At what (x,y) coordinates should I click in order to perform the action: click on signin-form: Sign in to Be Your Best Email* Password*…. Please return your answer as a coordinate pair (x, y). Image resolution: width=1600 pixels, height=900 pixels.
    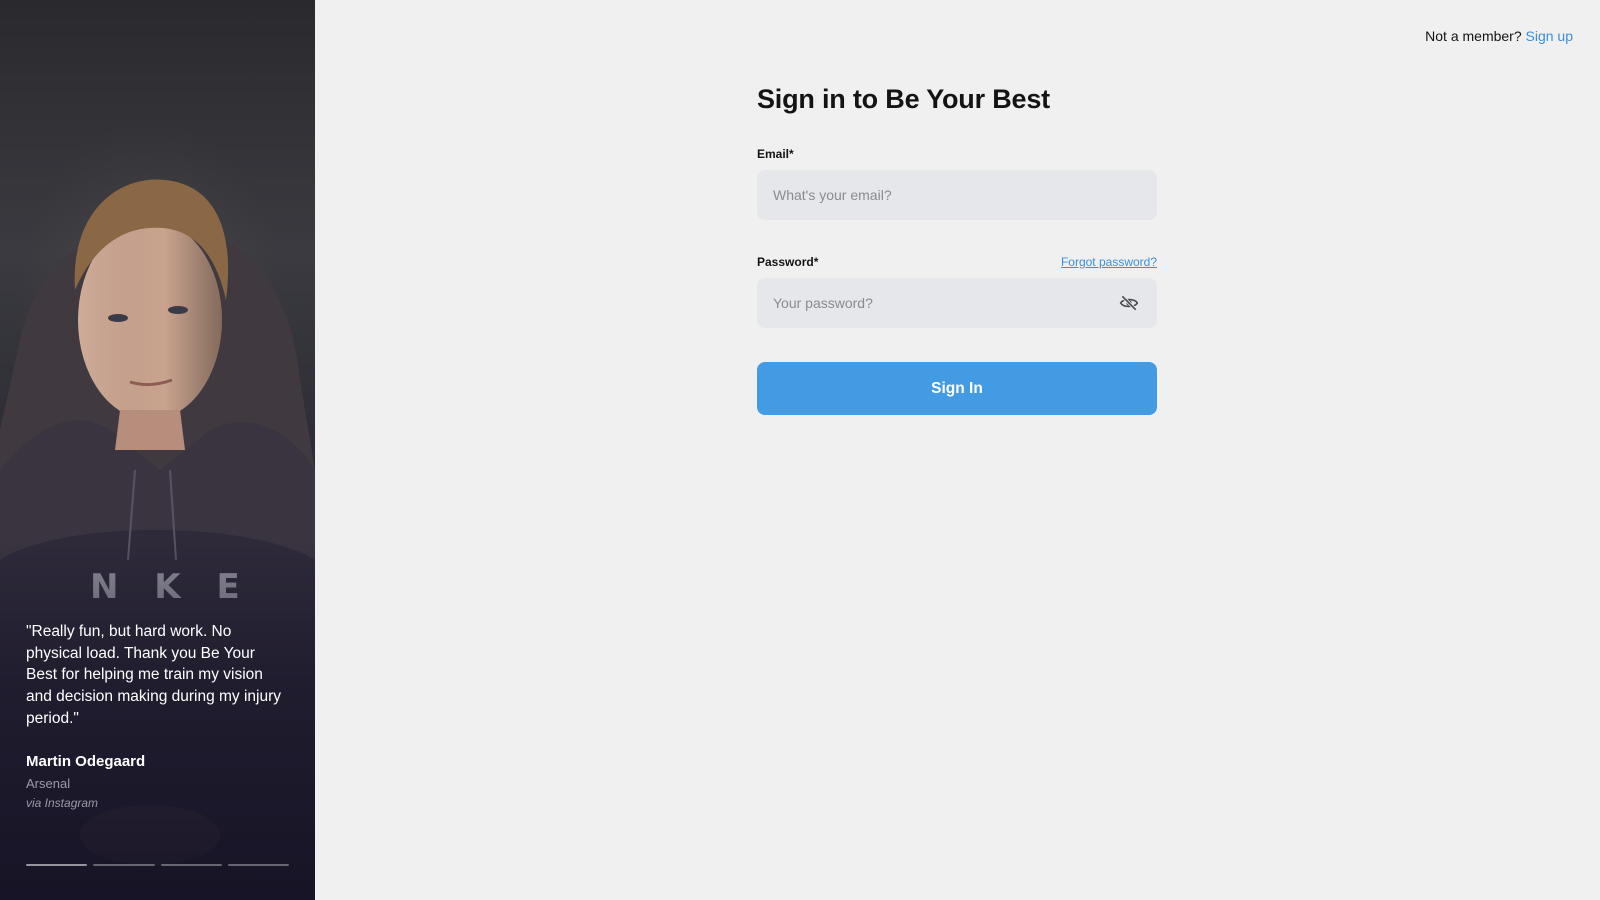
    Looking at the image, I should click on (957, 248).